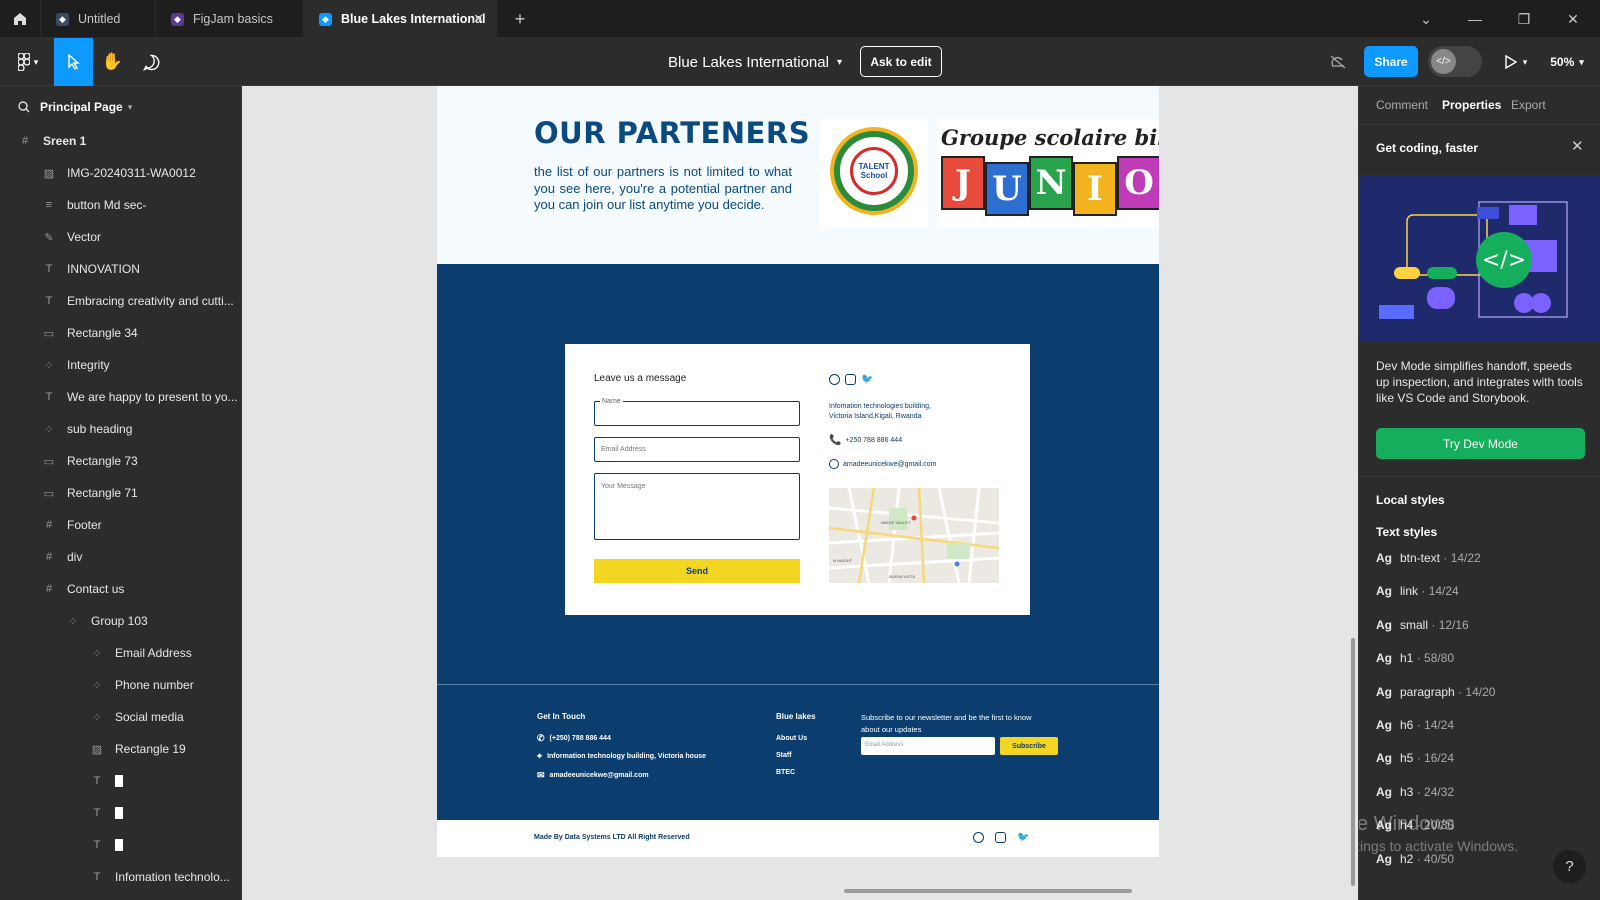  I want to click on newsletter-email-input: Email Address, so click(928, 746).